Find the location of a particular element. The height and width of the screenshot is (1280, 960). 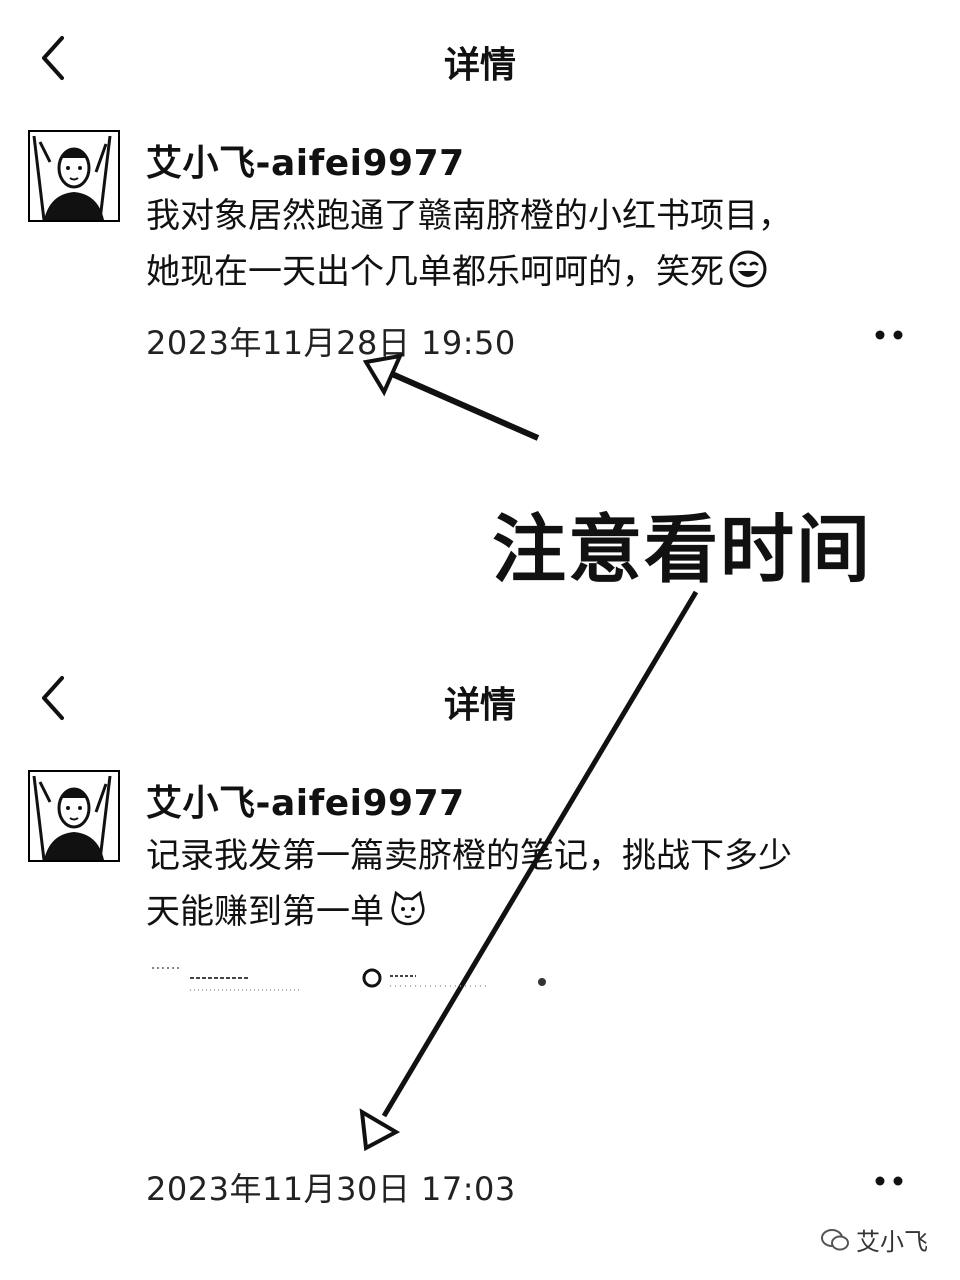

post-content: 我对象居然跑通了赣南脐橙的小红书项目， 她现在一天出个几单都乐呵呵的，笑死 is located at coordinates (526, 244).